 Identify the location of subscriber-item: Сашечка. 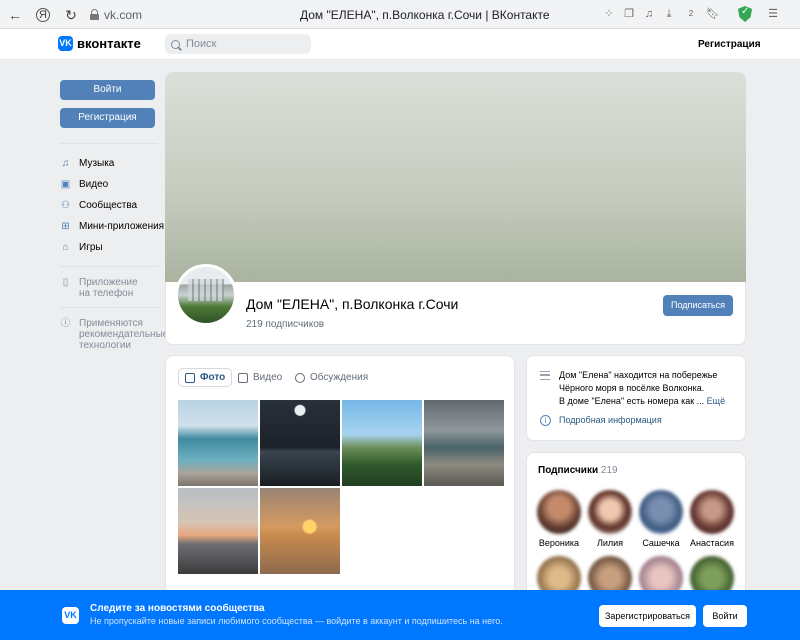
(661, 519).